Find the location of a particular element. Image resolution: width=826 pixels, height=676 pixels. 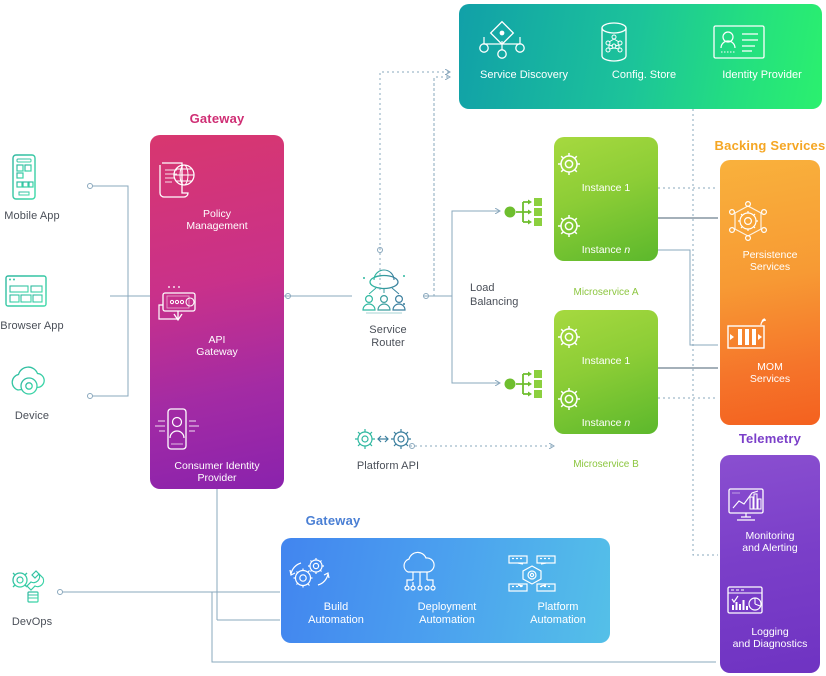

api-gateway-icon is located at coordinates (217, 306).